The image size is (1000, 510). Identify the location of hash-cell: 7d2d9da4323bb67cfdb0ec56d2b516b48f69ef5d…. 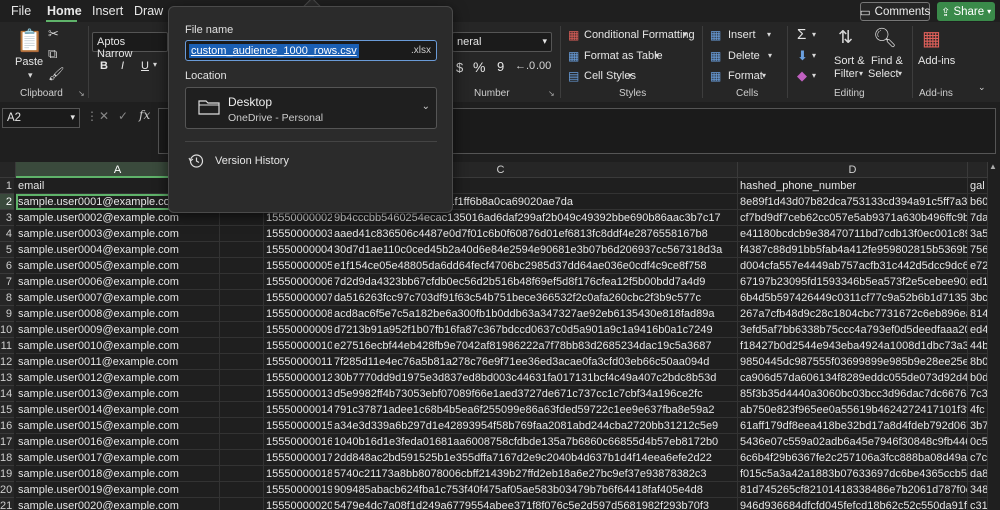
(535, 282).